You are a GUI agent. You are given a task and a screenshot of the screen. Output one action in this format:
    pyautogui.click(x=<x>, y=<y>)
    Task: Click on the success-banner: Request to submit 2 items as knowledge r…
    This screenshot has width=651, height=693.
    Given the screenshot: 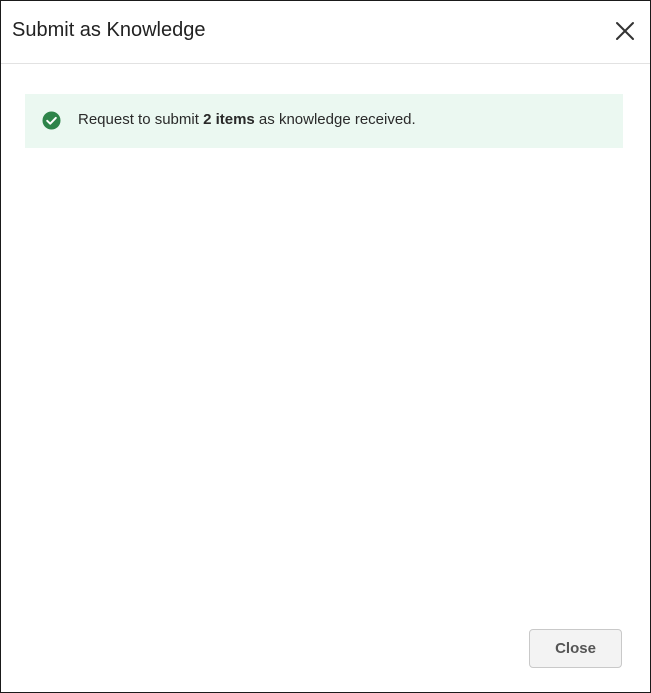 What is the action you would take?
    pyautogui.click(x=324, y=121)
    